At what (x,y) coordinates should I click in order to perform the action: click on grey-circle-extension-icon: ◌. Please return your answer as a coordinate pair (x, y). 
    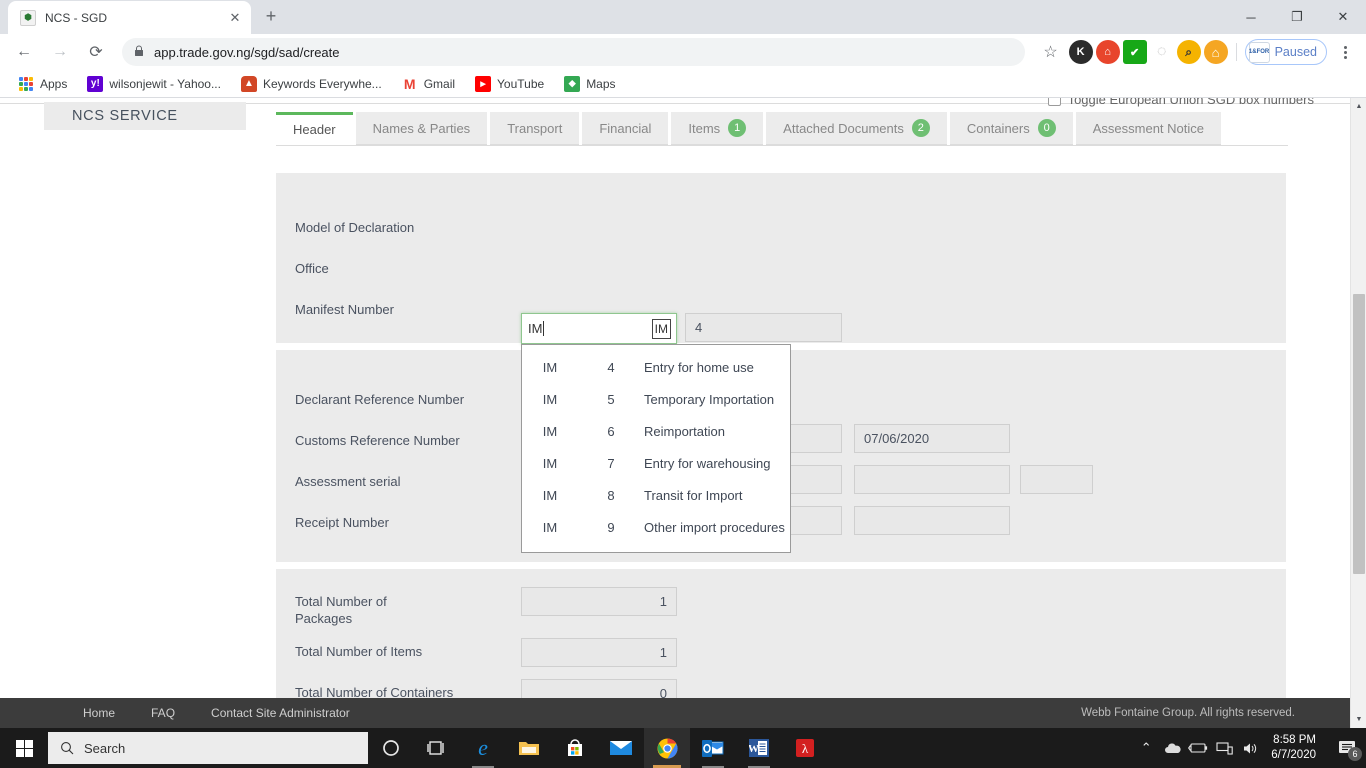
    Looking at the image, I should click on (1161, 52).